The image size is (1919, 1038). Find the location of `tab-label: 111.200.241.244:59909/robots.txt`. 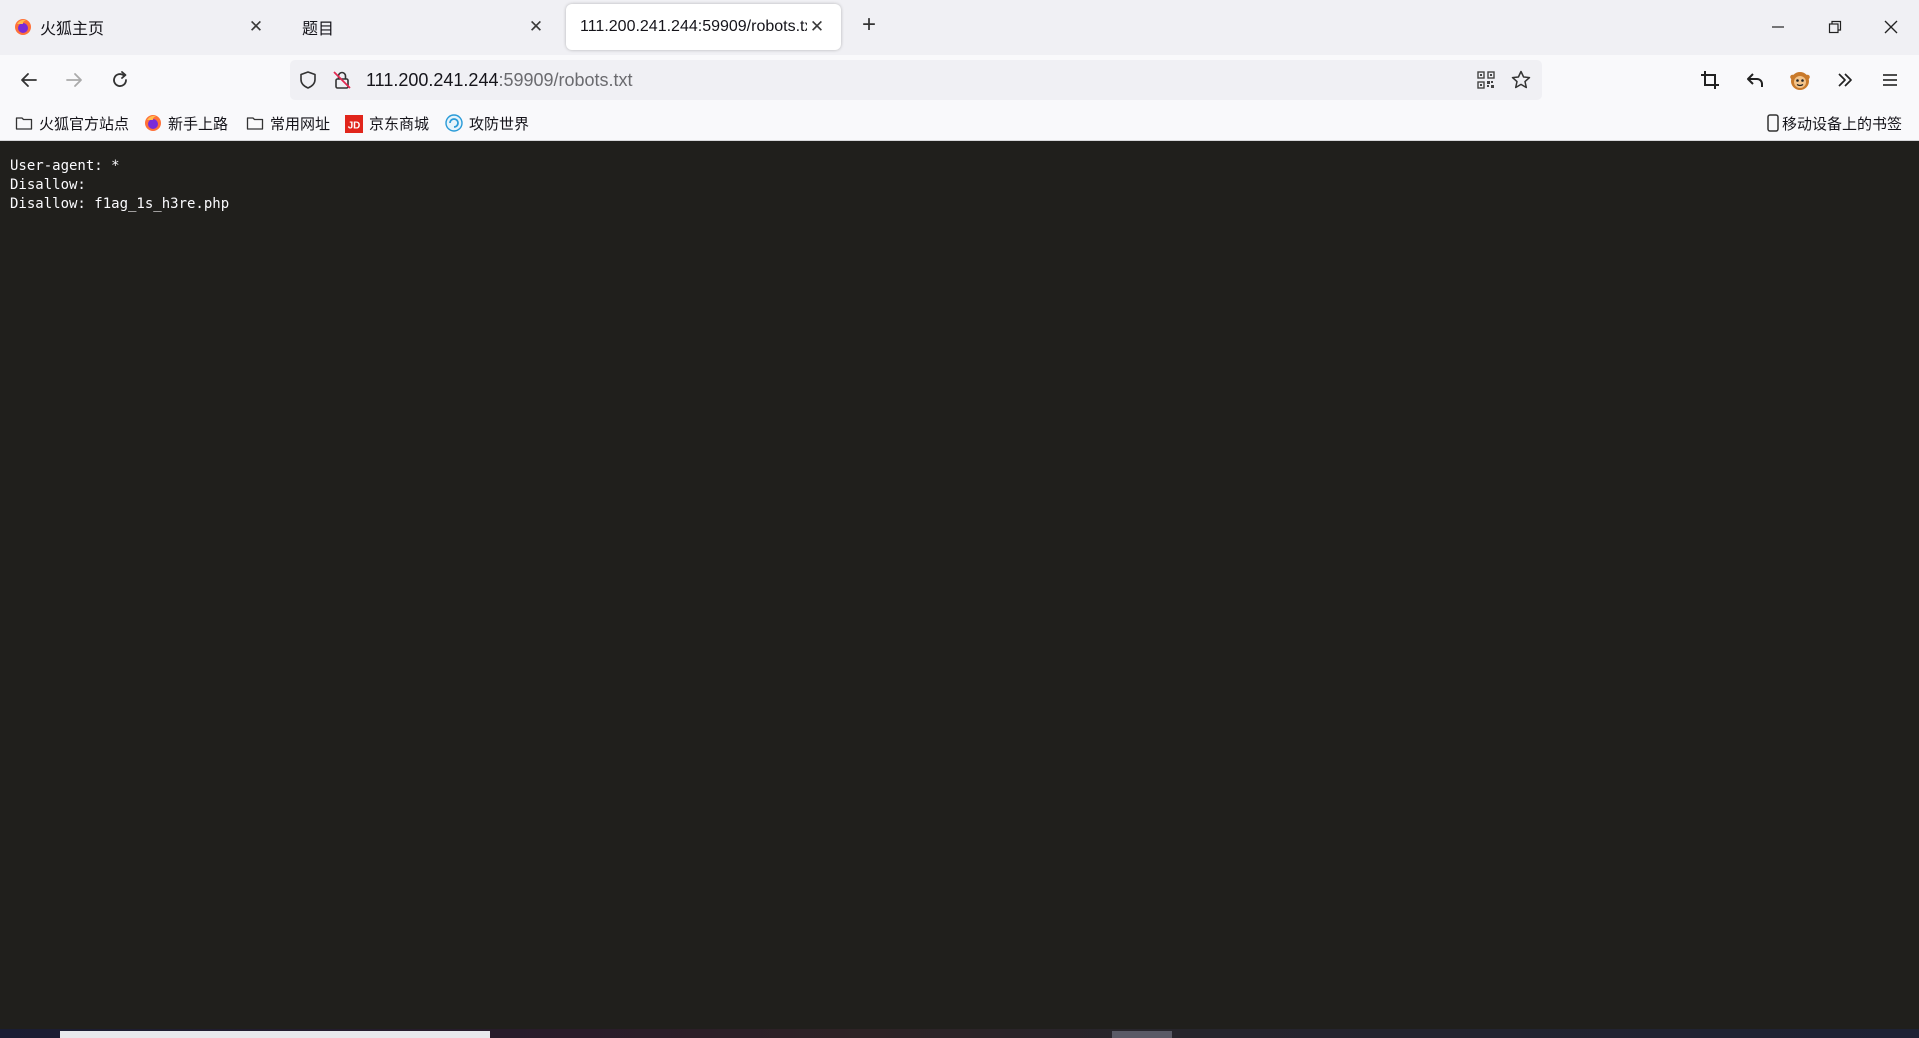

tab-label: 111.200.241.244:59909/robots.txt is located at coordinates (693, 26).